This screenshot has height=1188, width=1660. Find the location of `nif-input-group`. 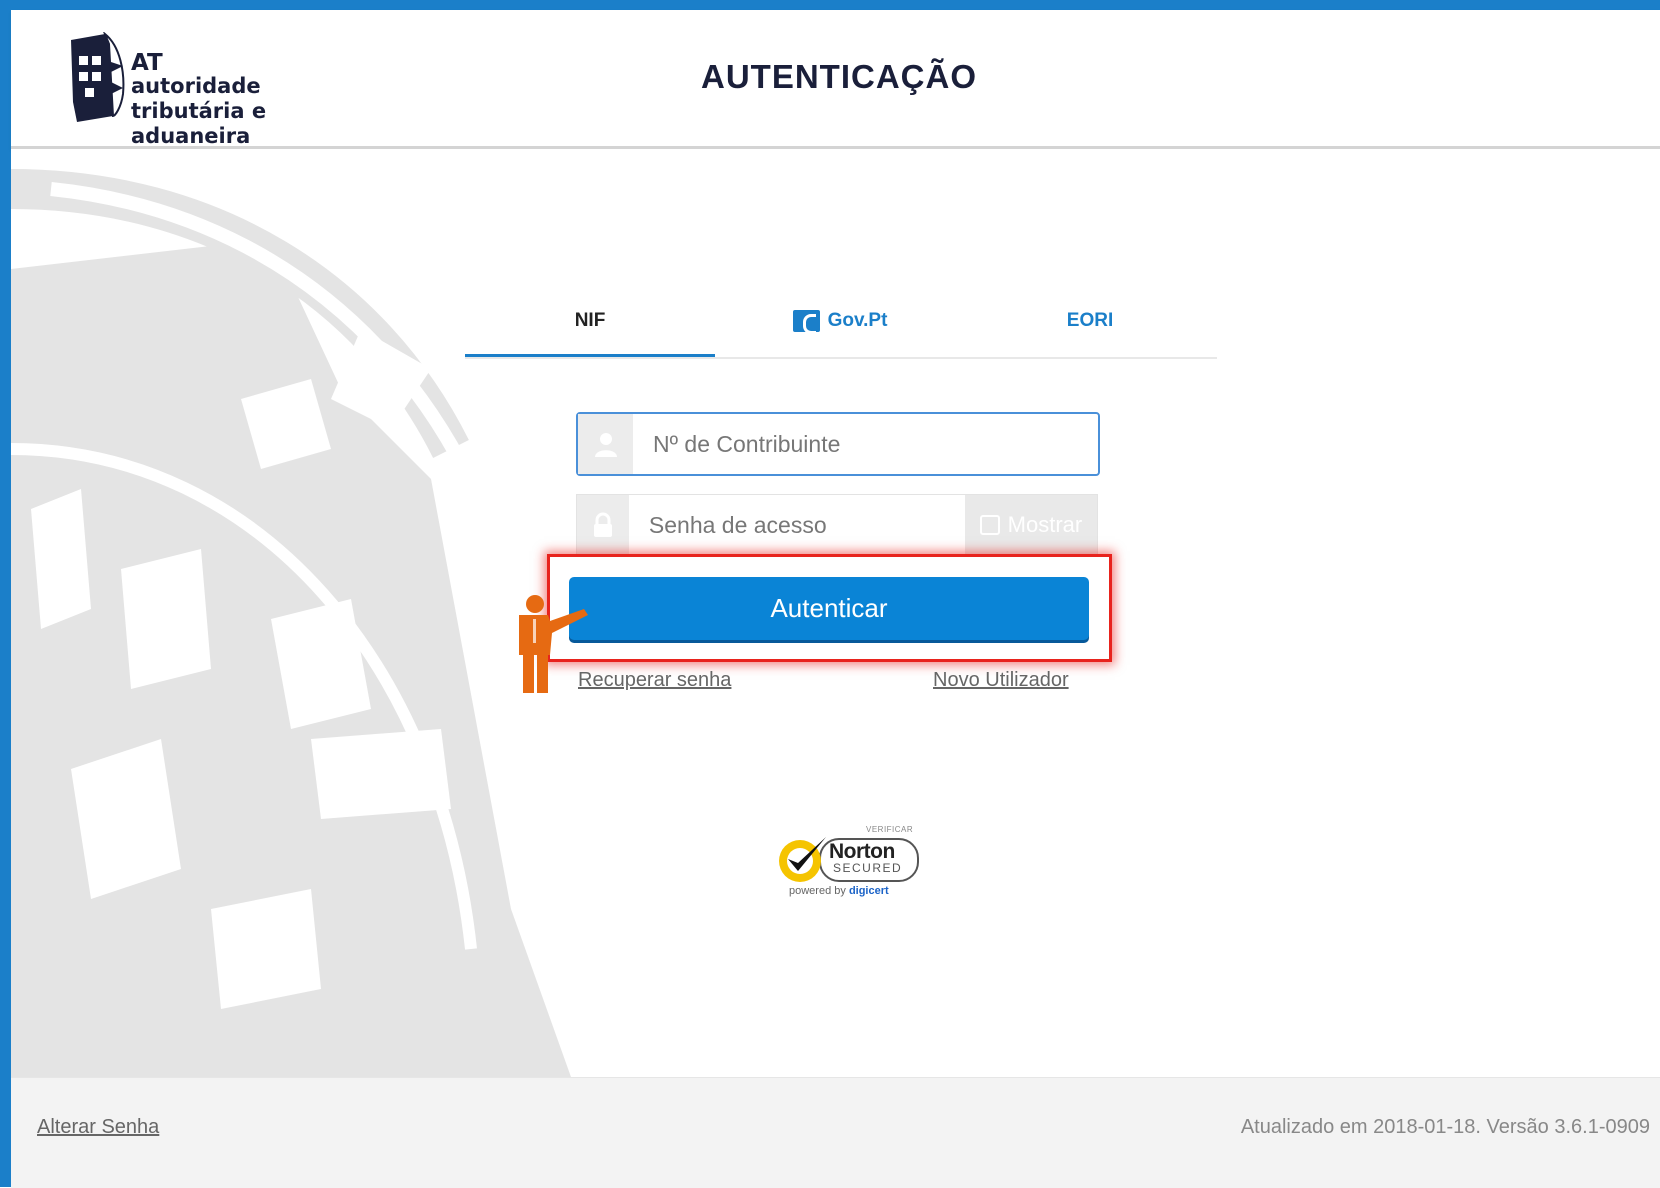

nif-input-group is located at coordinates (838, 444).